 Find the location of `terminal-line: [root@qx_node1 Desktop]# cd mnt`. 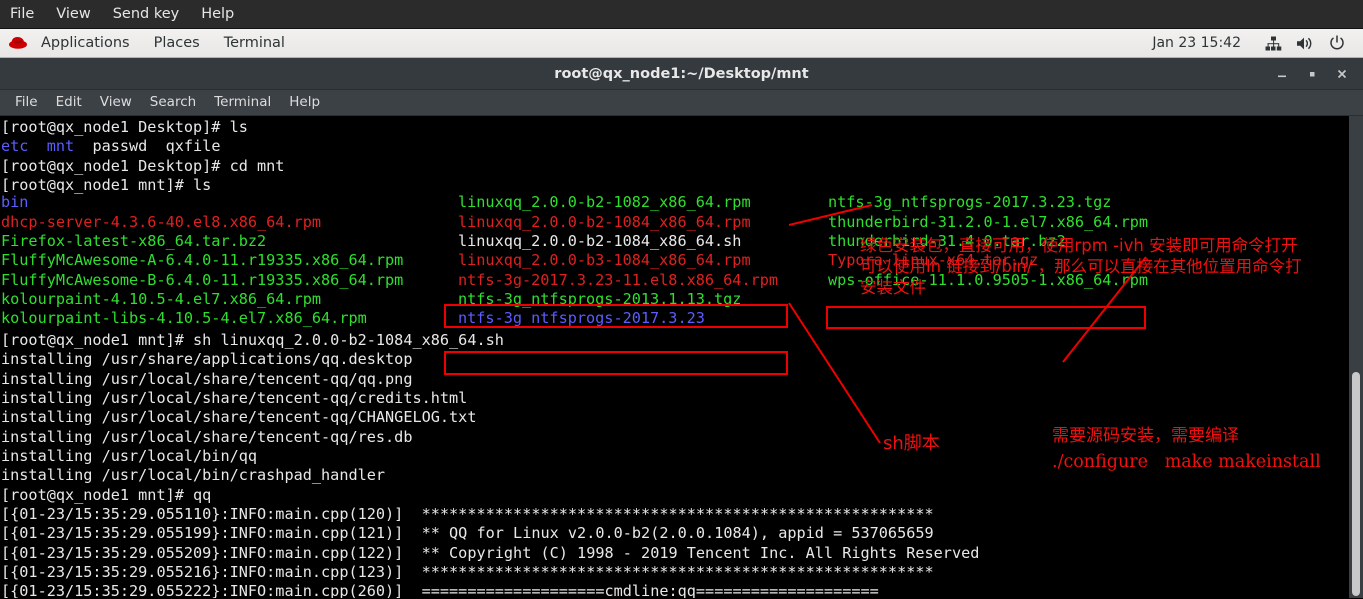

terminal-line: [root@qx_node1 Desktop]# cd mnt is located at coordinates (142, 166).